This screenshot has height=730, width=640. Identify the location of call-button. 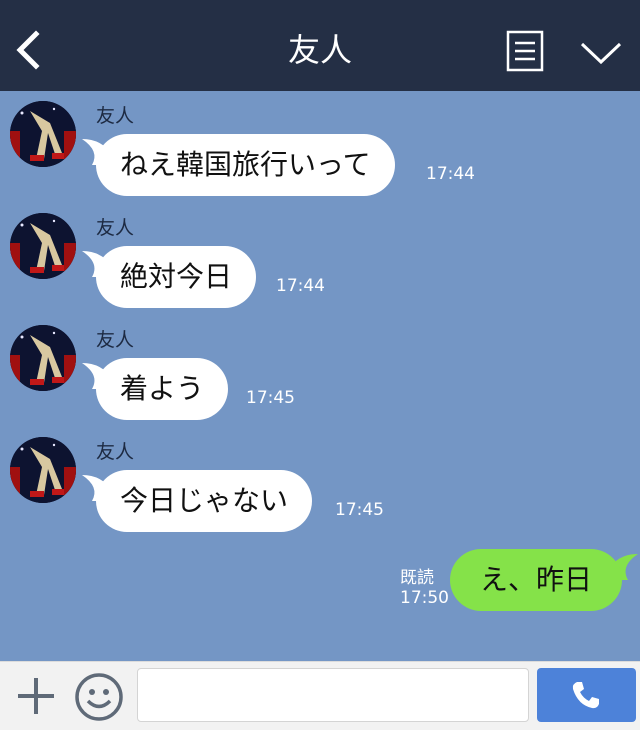
(586, 695).